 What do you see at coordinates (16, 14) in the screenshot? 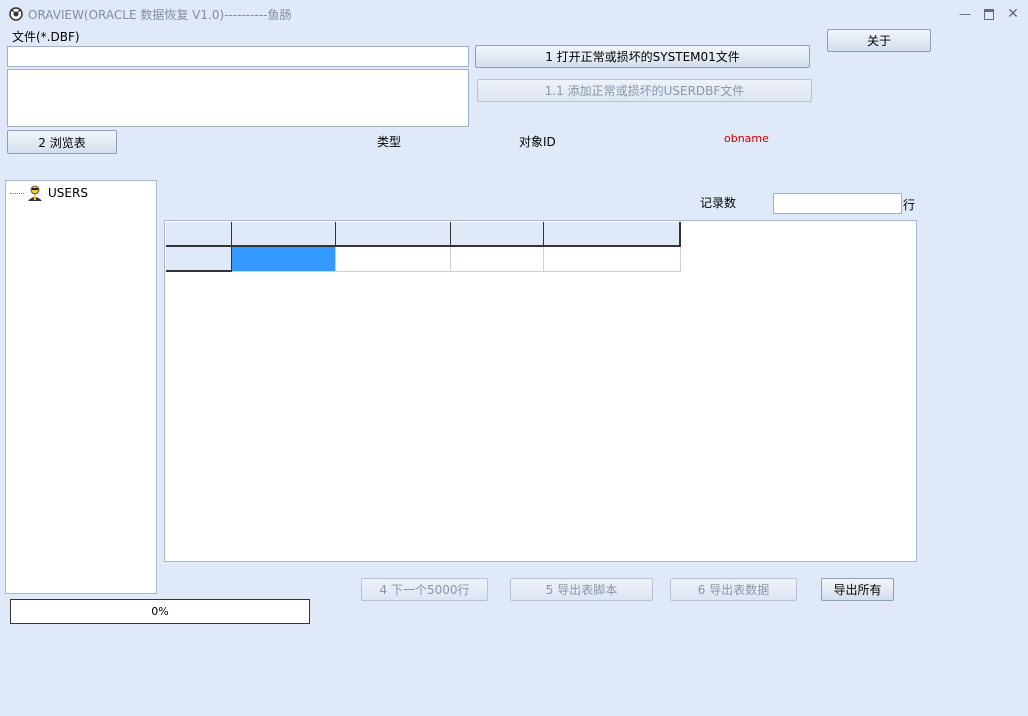
I see `app-icon` at bounding box center [16, 14].